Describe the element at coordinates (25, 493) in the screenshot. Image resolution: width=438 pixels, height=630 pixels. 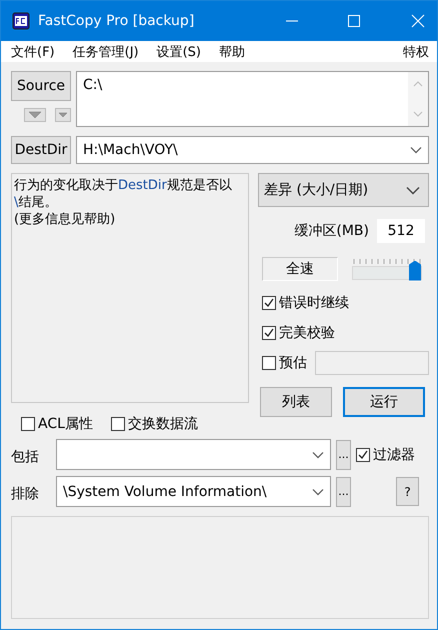
I see `filter-label: 排除` at that location.